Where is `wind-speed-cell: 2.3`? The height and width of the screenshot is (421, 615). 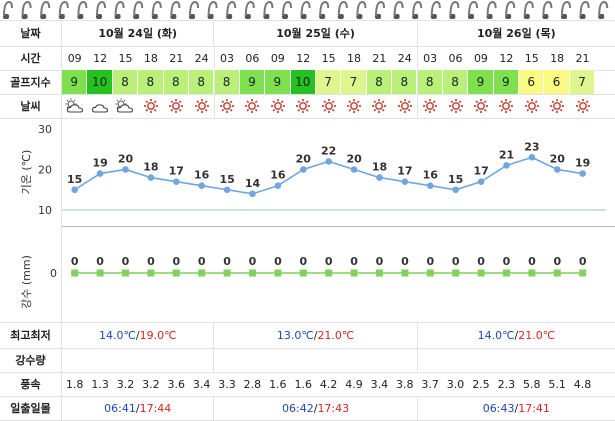 wind-speed-cell: 2.3 is located at coordinates (506, 384).